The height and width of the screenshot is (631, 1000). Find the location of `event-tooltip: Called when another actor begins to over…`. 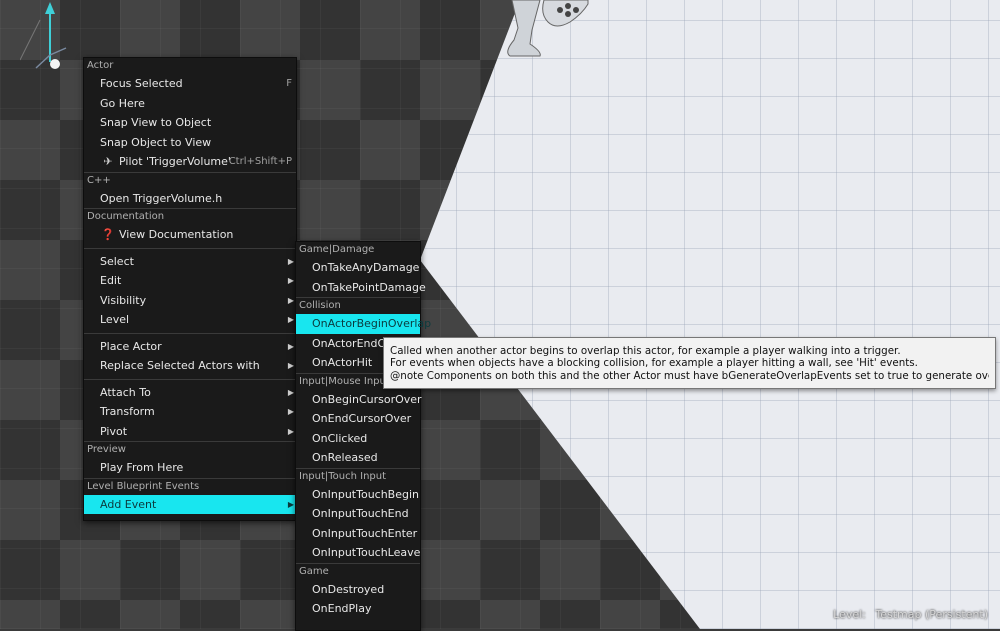

event-tooltip: Called when another actor begins to over… is located at coordinates (689, 363).